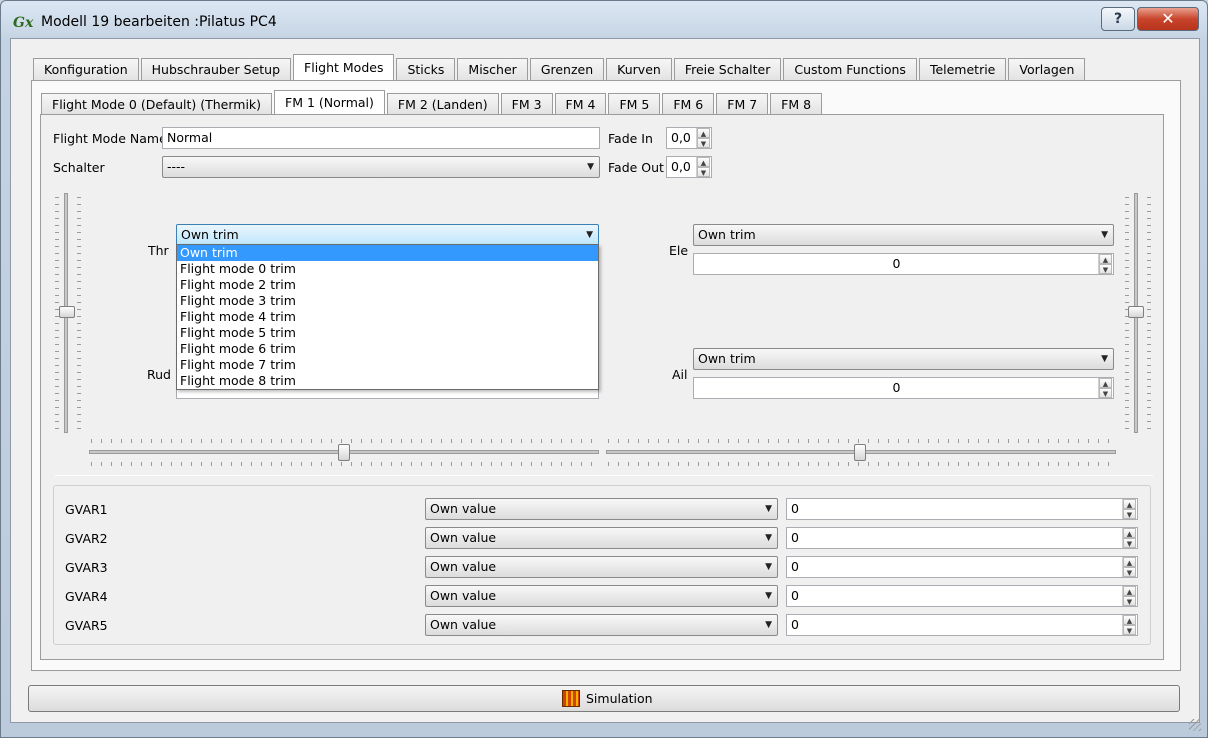 Image resolution: width=1208 pixels, height=738 pixels. I want to click on main-tab: Hubschrauber Setup, so click(216, 69).